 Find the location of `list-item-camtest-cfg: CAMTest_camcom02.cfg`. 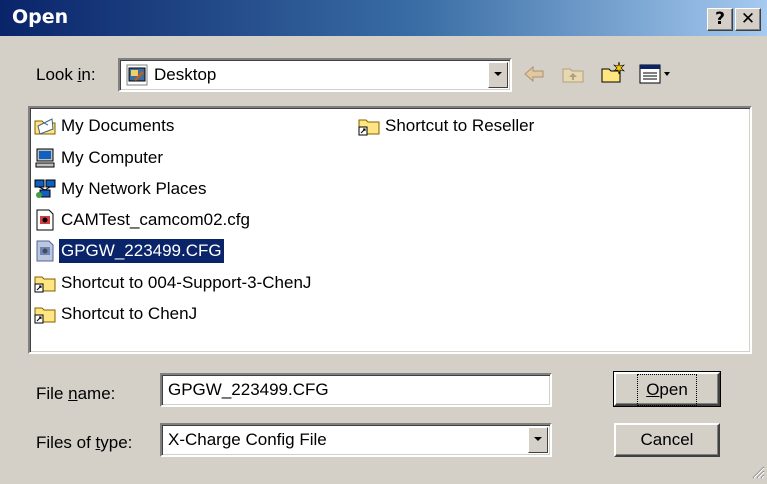

list-item-camtest-cfg: CAMTest_camcom02.cfg is located at coordinates (143, 220).